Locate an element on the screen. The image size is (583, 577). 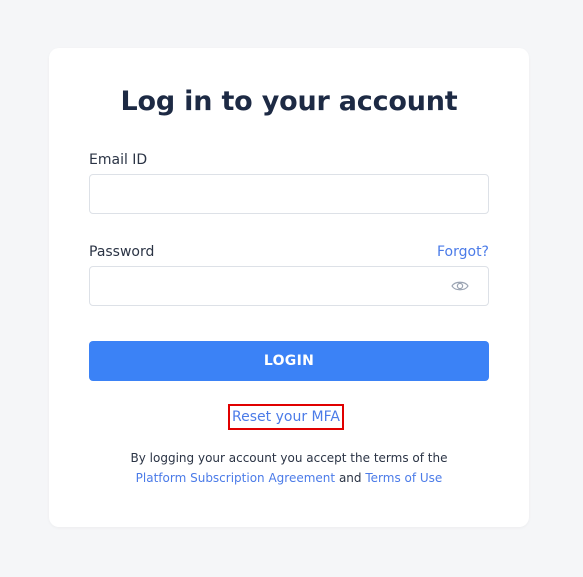
login-button: LOGIN is located at coordinates (289, 361).